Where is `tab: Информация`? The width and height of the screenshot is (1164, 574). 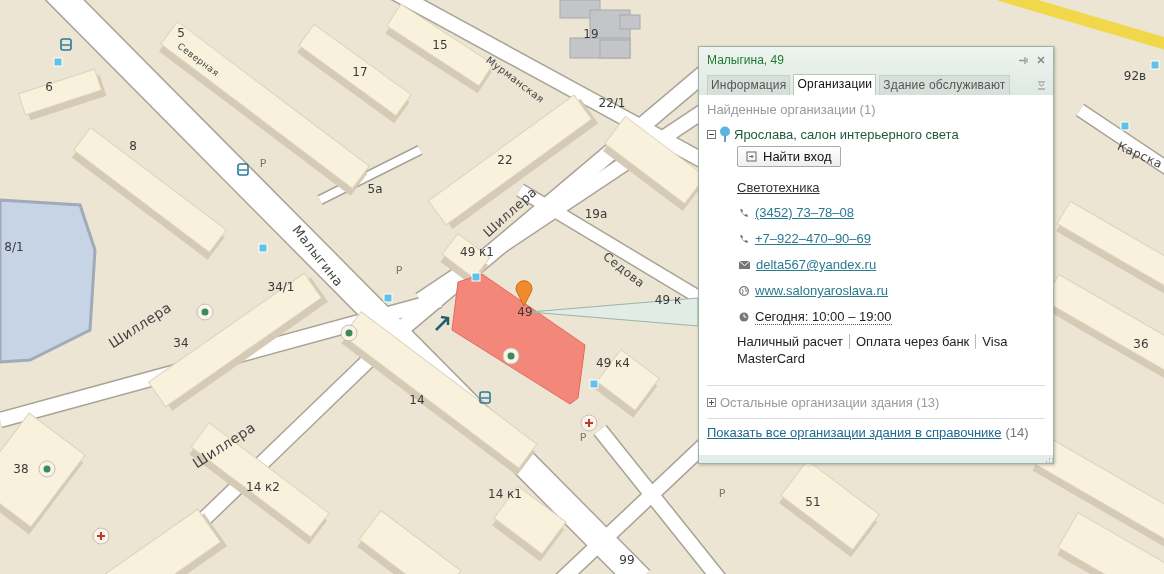
tab: Информация is located at coordinates (749, 85).